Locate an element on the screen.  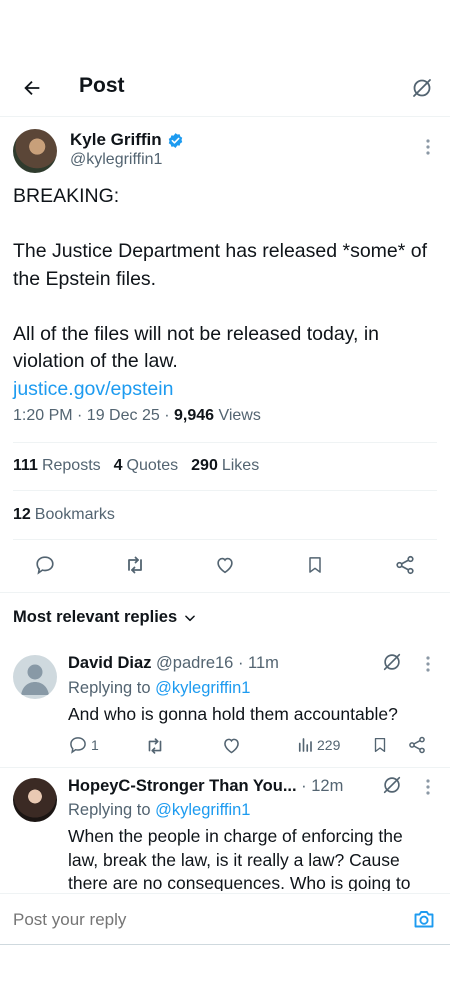
bookmarks-stat: 12 Bookmarks is located at coordinates (64, 515).